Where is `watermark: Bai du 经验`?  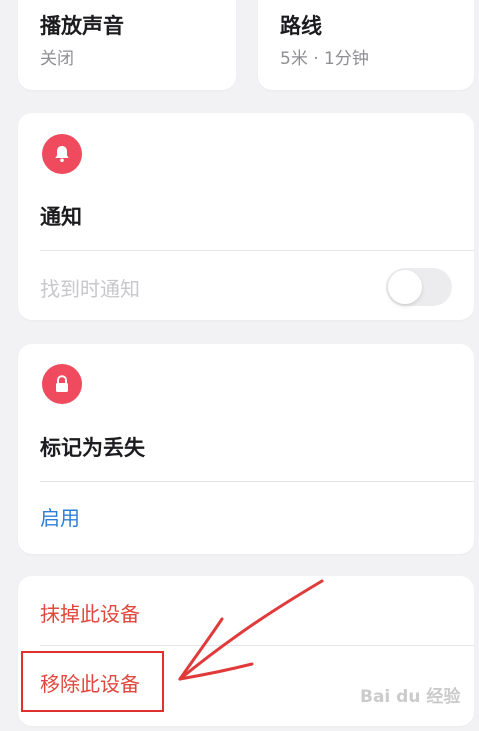
watermark: Bai du 经验 is located at coordinates (410, 697).